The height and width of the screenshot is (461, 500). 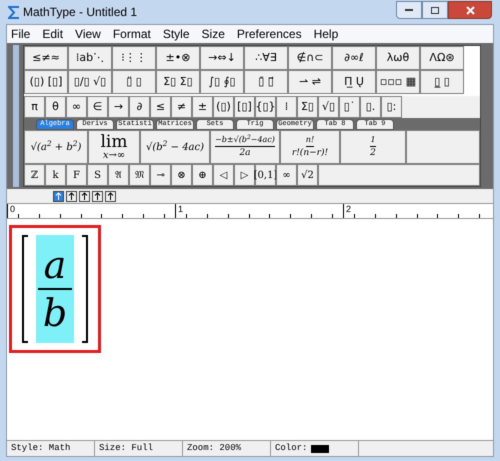 I want to click on symbol-button: (▯), so click(x=223, y=107).